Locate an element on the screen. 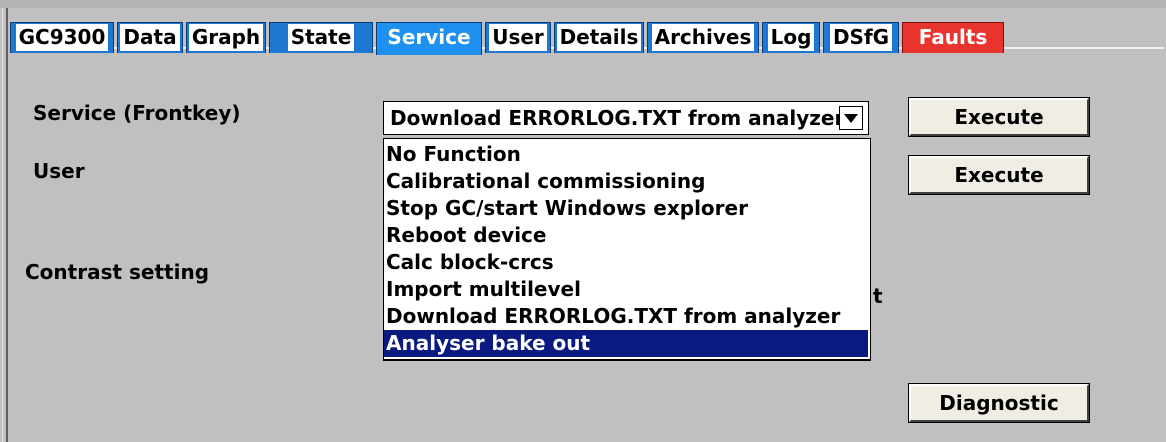 Image resolution: width=1166 pixels, height=442 pixels. option-download-errorlog: Download ERRORLOG.TXT from analyzer is located at coordinates (626, 316).